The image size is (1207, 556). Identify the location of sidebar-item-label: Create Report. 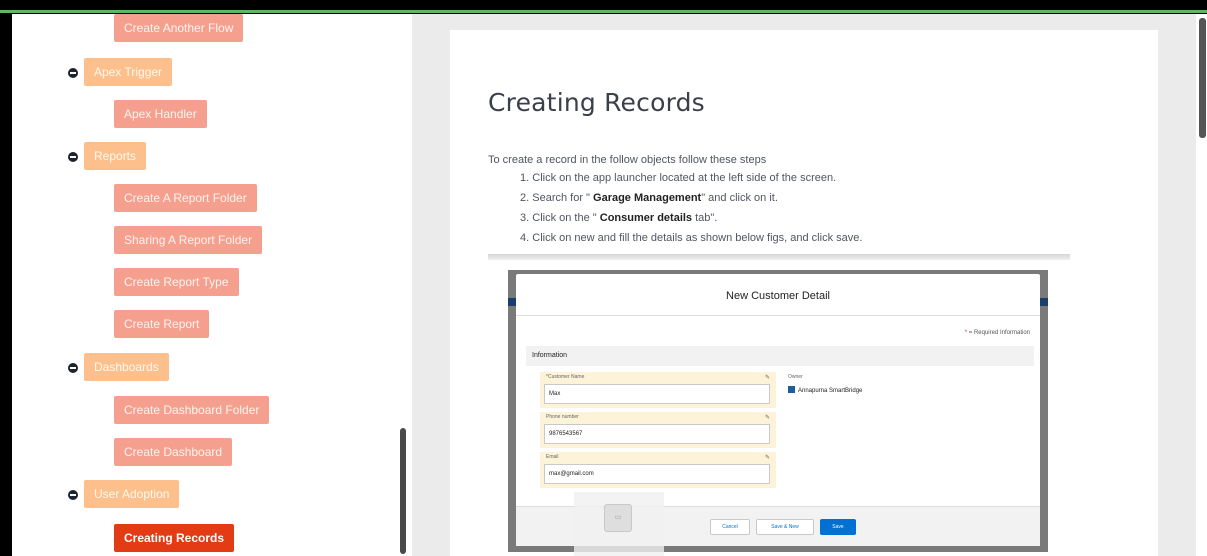
(162, 324).